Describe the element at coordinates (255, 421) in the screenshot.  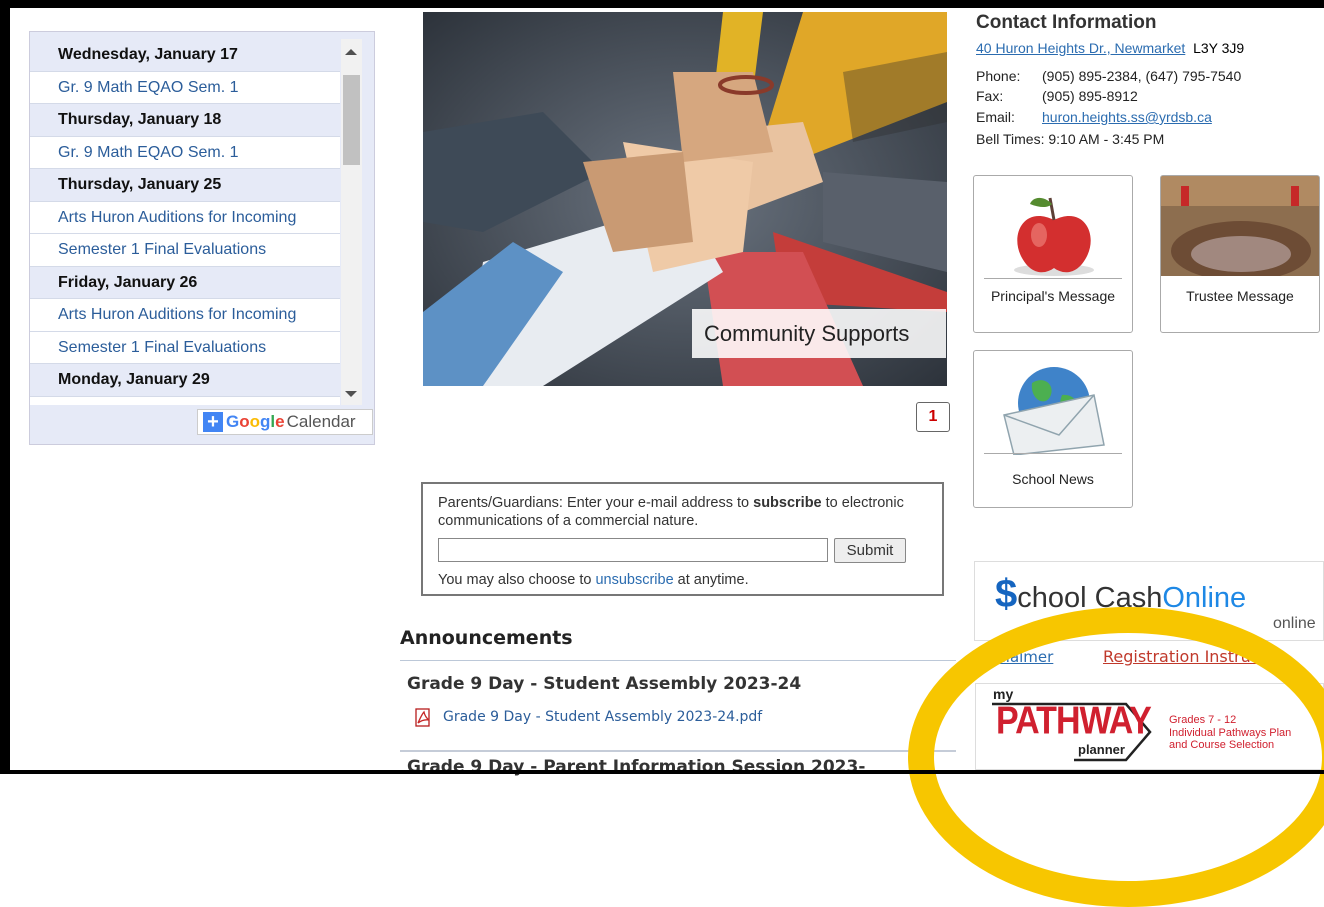
I see `google-logo-text: Google` at that location.